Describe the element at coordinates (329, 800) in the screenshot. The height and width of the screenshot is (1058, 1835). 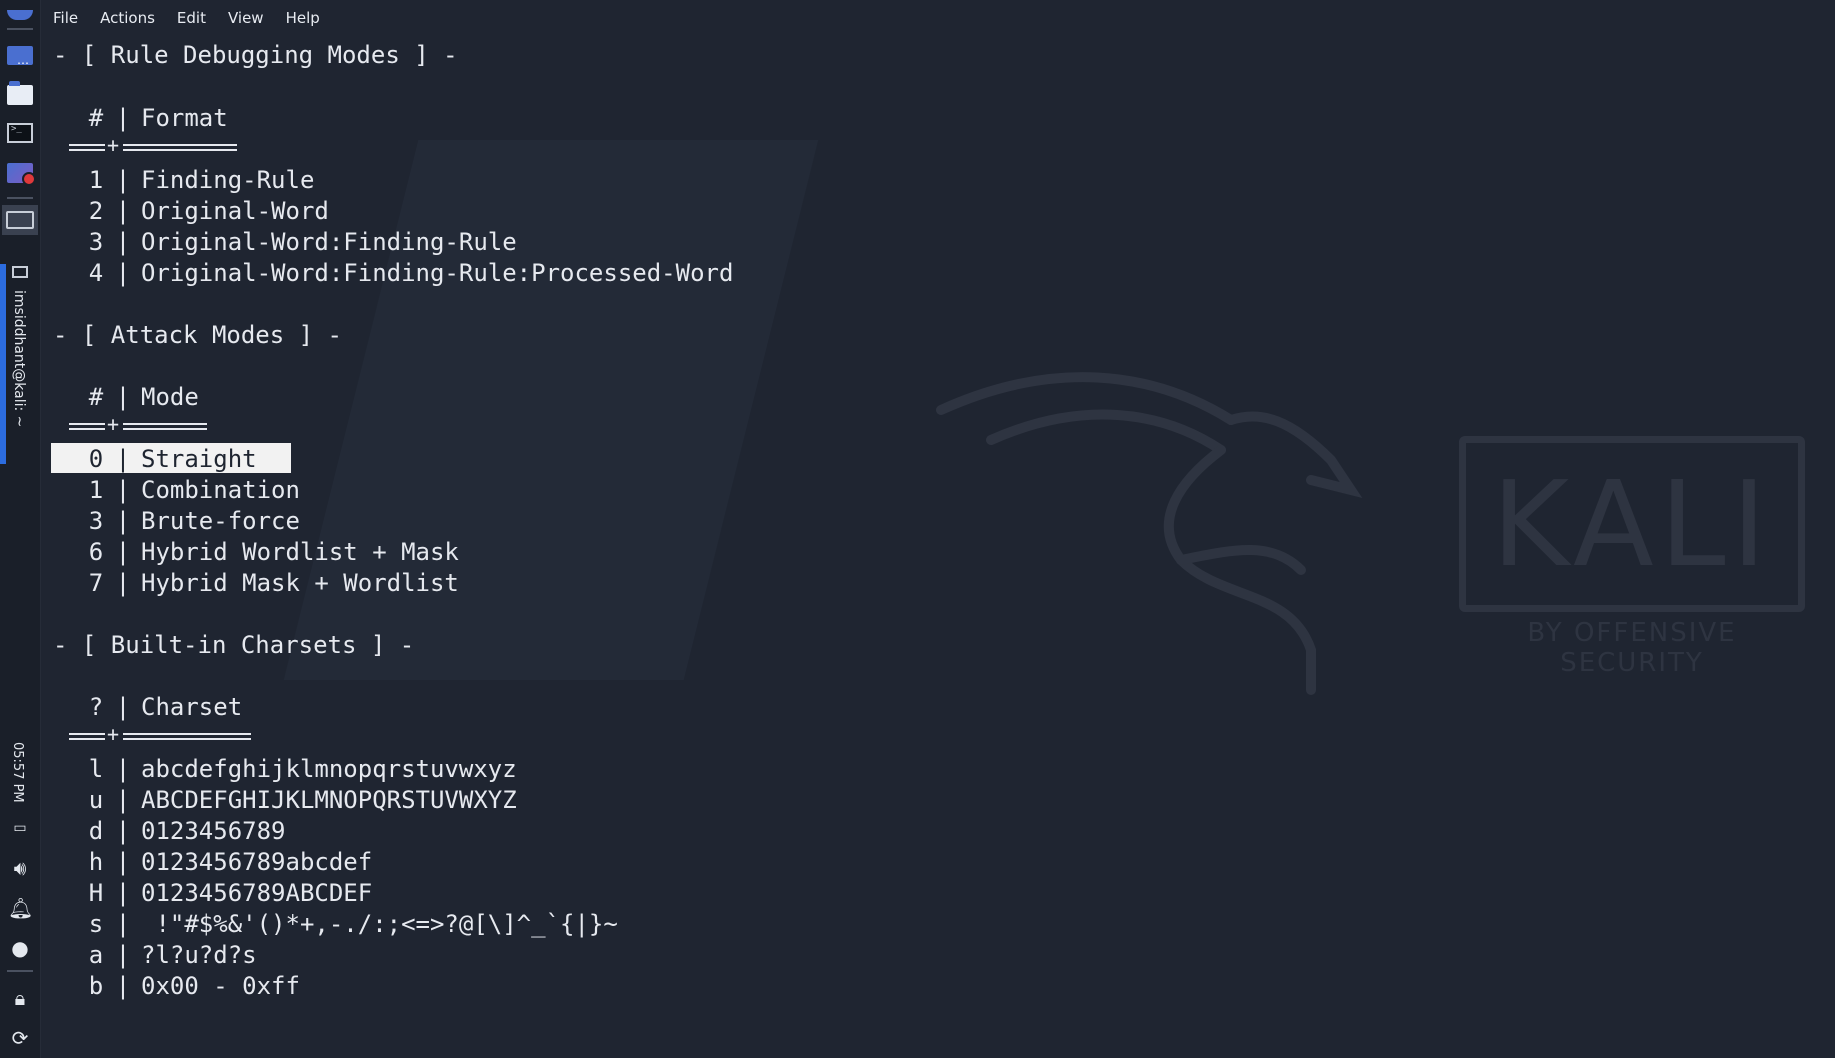
I see `row-value: ABCDEFGHIJKLMNOPQRSTUVWXYZ` at that location.